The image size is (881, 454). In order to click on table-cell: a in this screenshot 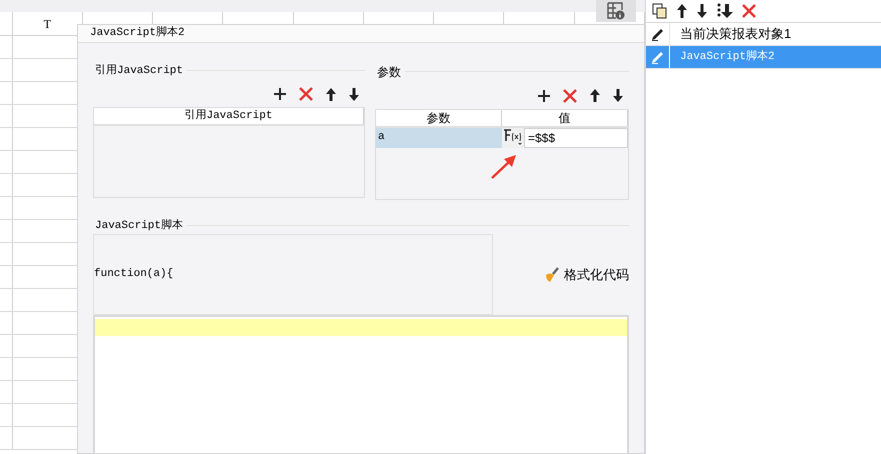, I will do `click(439, 138)`.